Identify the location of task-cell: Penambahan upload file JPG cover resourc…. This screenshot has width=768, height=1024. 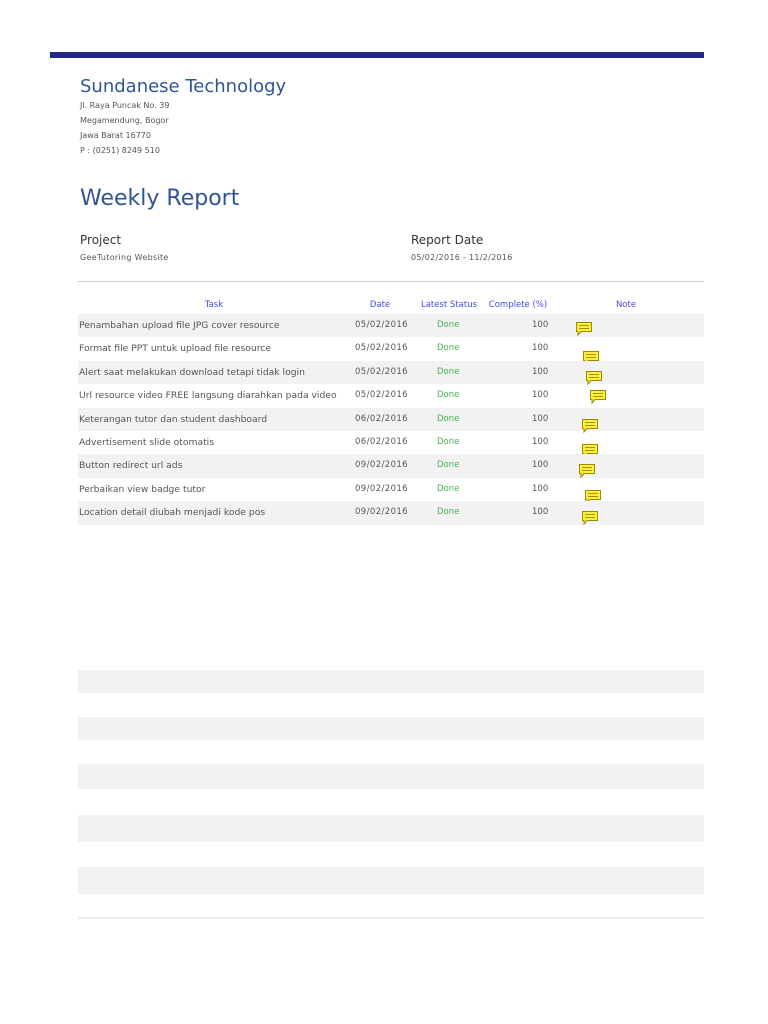
(179, 325).